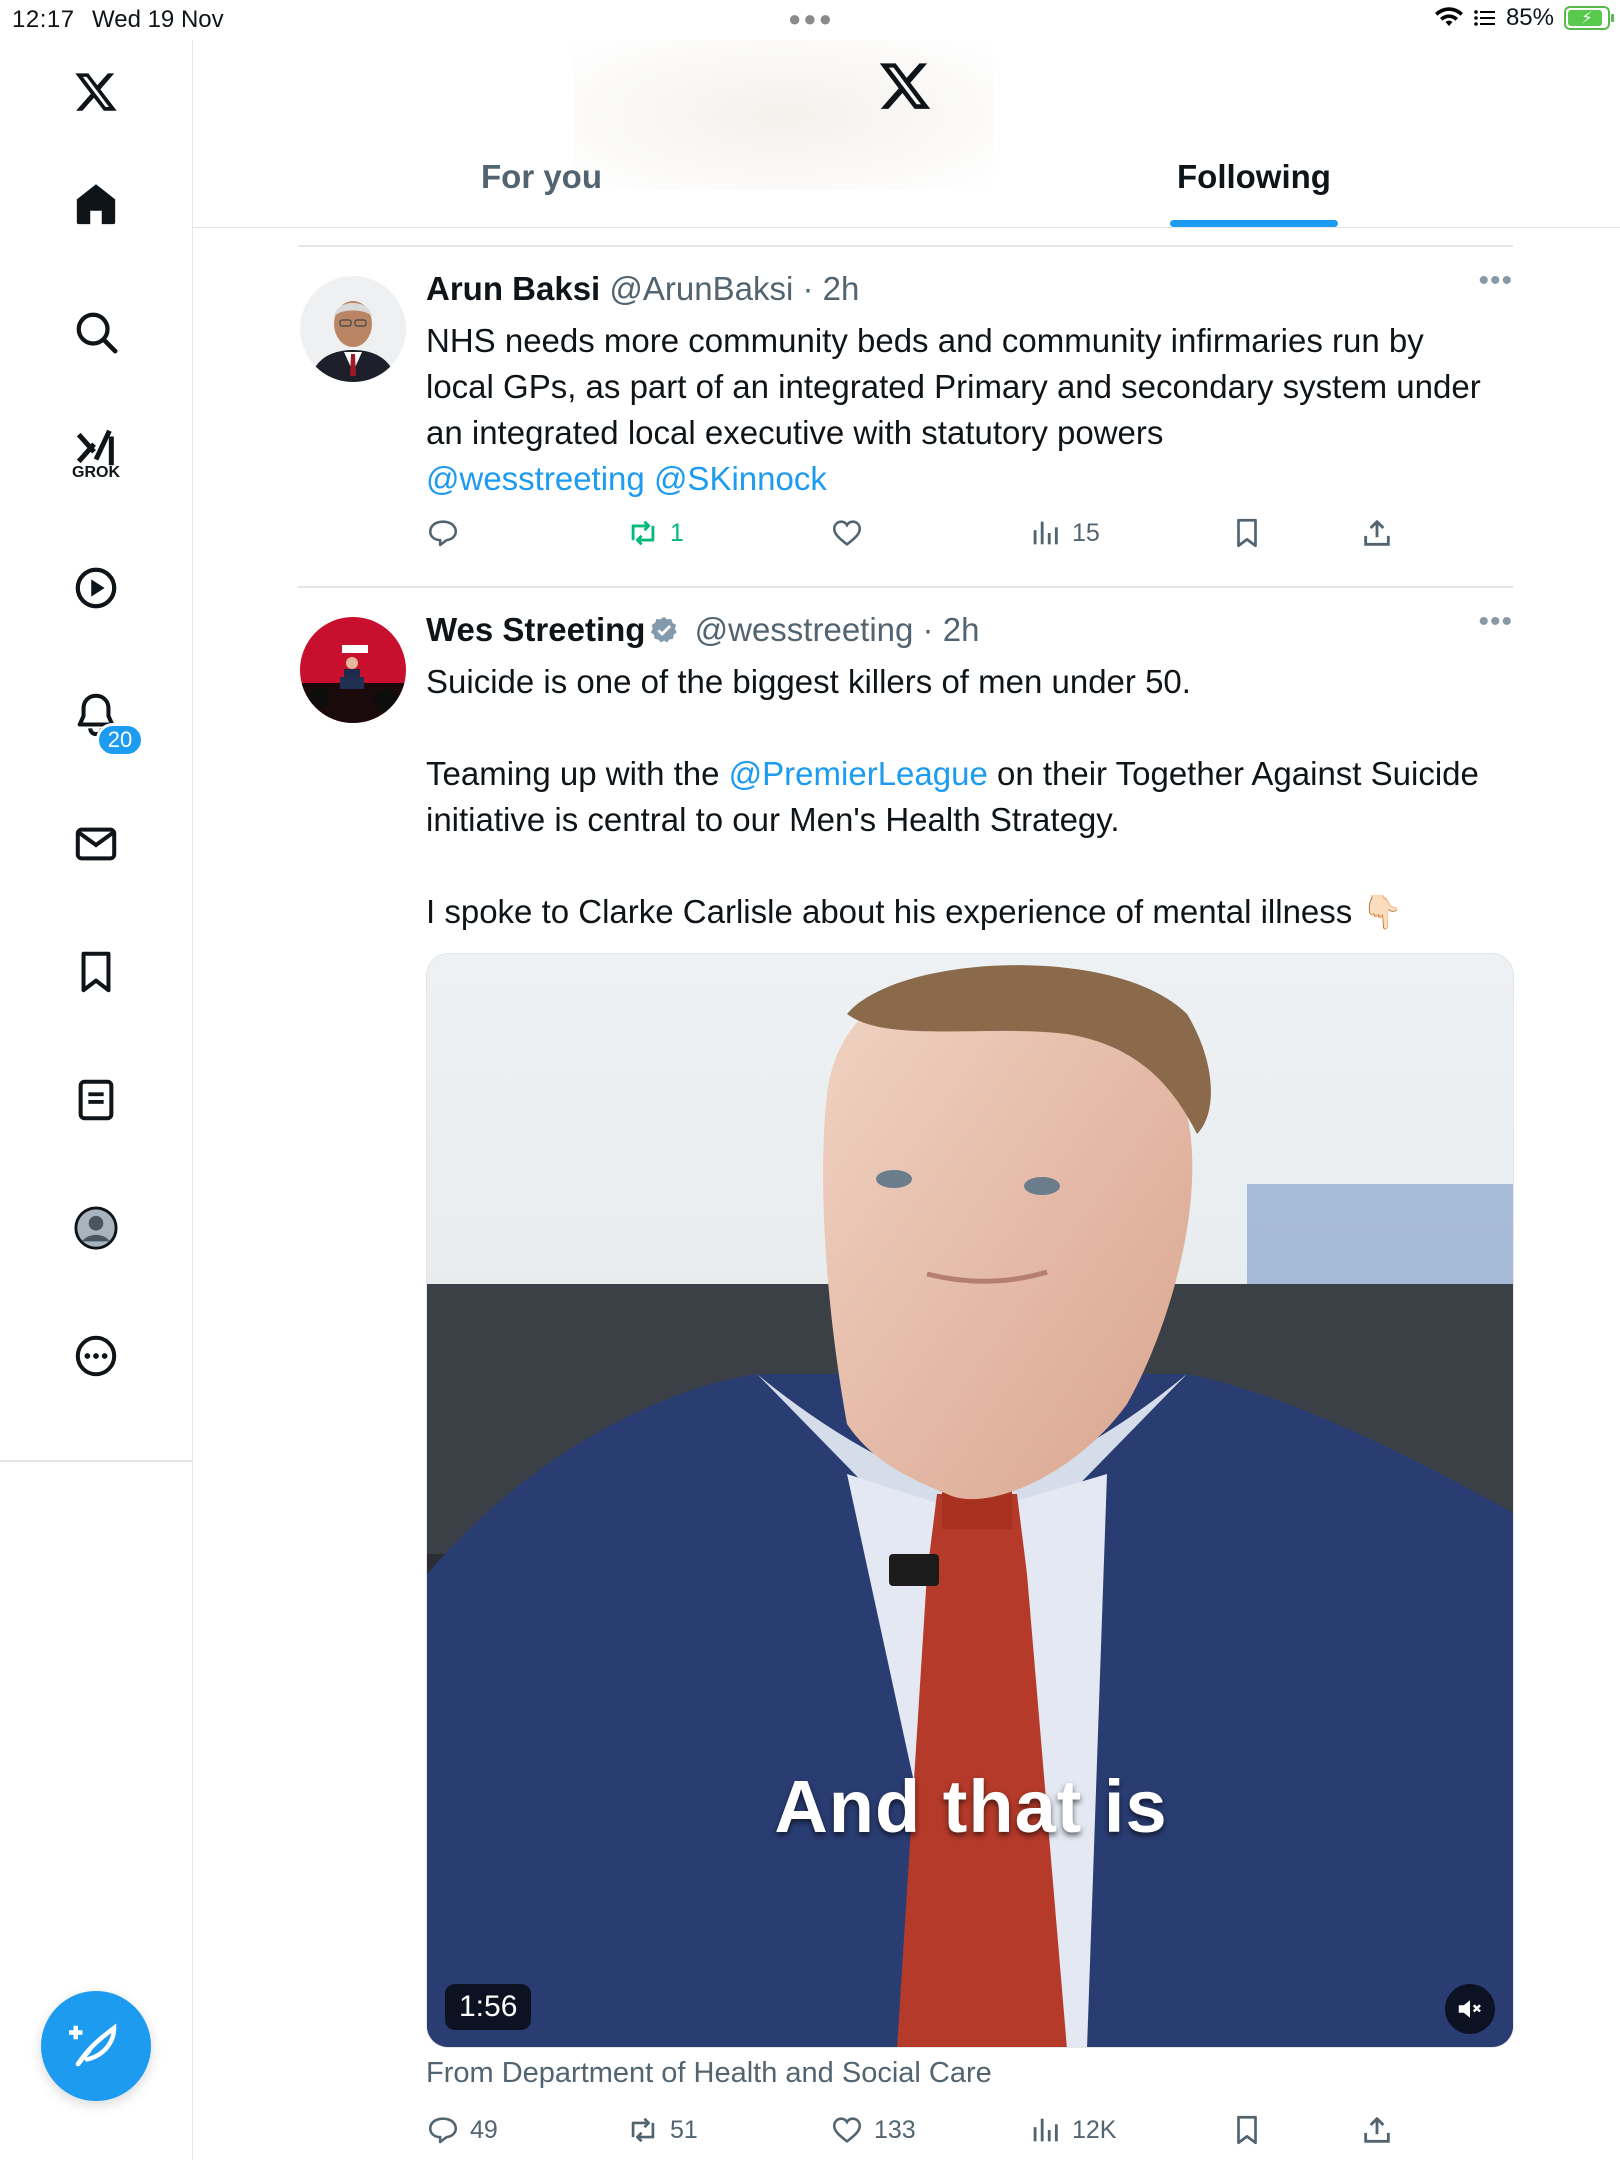 This screenshot has width=1620, height=2160. Describe the element at coordinates (158, 19) in the screenshot. I see `status-date: Wed 19 Nov` at that location.